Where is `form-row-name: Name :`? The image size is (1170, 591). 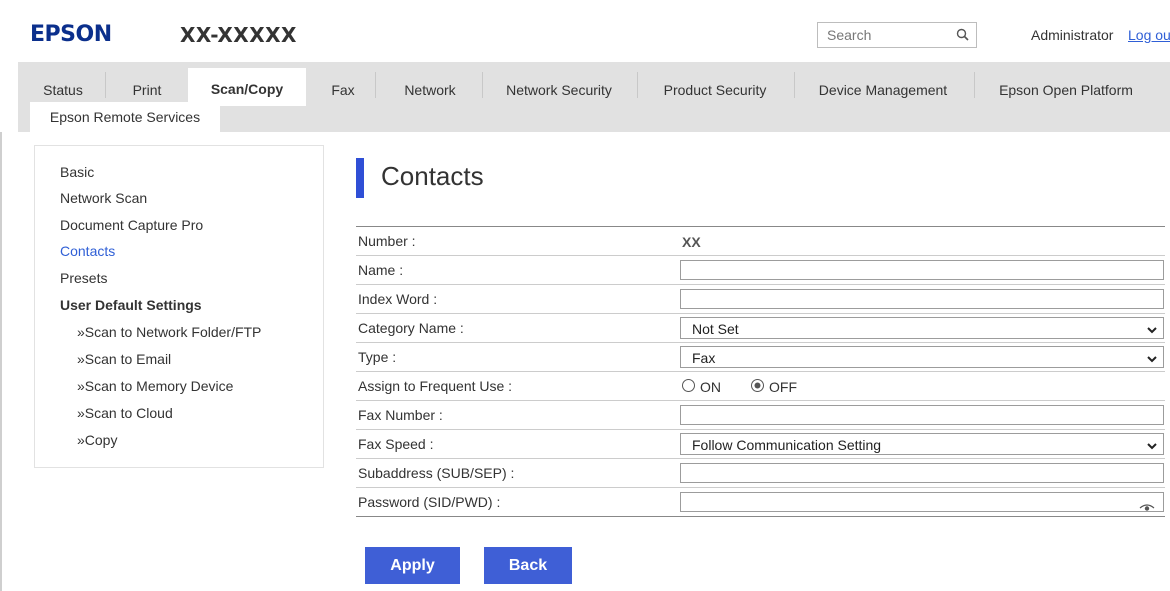 form-row-name: Name : is located at coordinates (760, 269).